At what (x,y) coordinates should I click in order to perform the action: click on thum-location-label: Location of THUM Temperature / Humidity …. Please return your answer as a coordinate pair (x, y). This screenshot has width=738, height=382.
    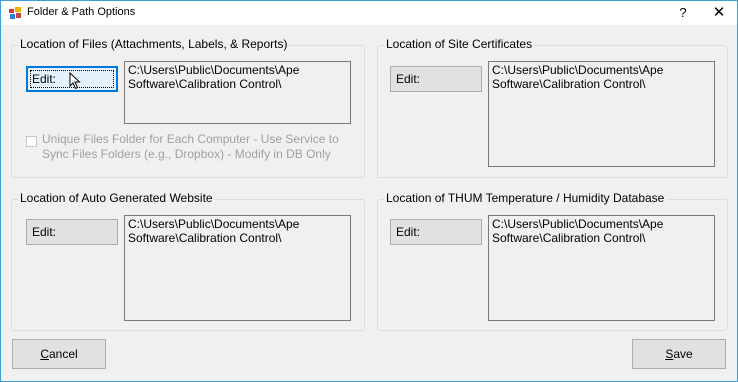
    Looking at the image, I should click on (525, 198).